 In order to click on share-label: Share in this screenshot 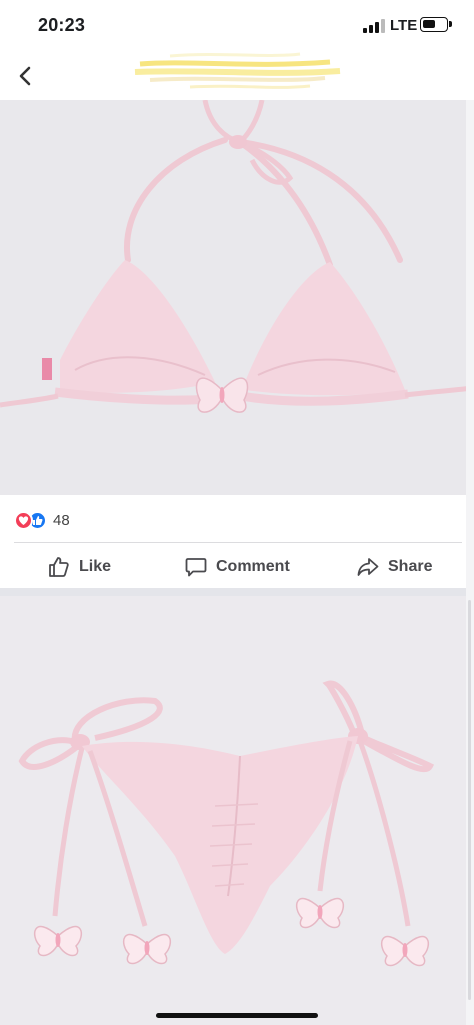, I will do `click(410, 566)`.